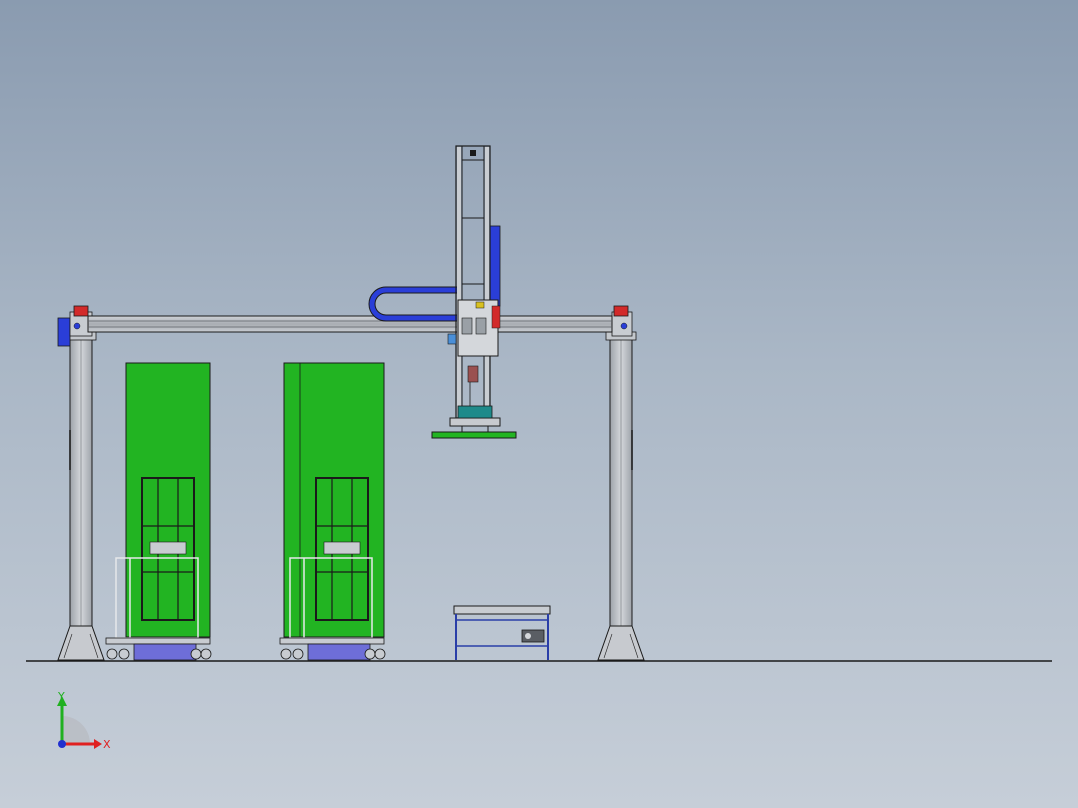 This screenshot has height=808, width=1078. I want to click on right-carriage, so click(622, 321).